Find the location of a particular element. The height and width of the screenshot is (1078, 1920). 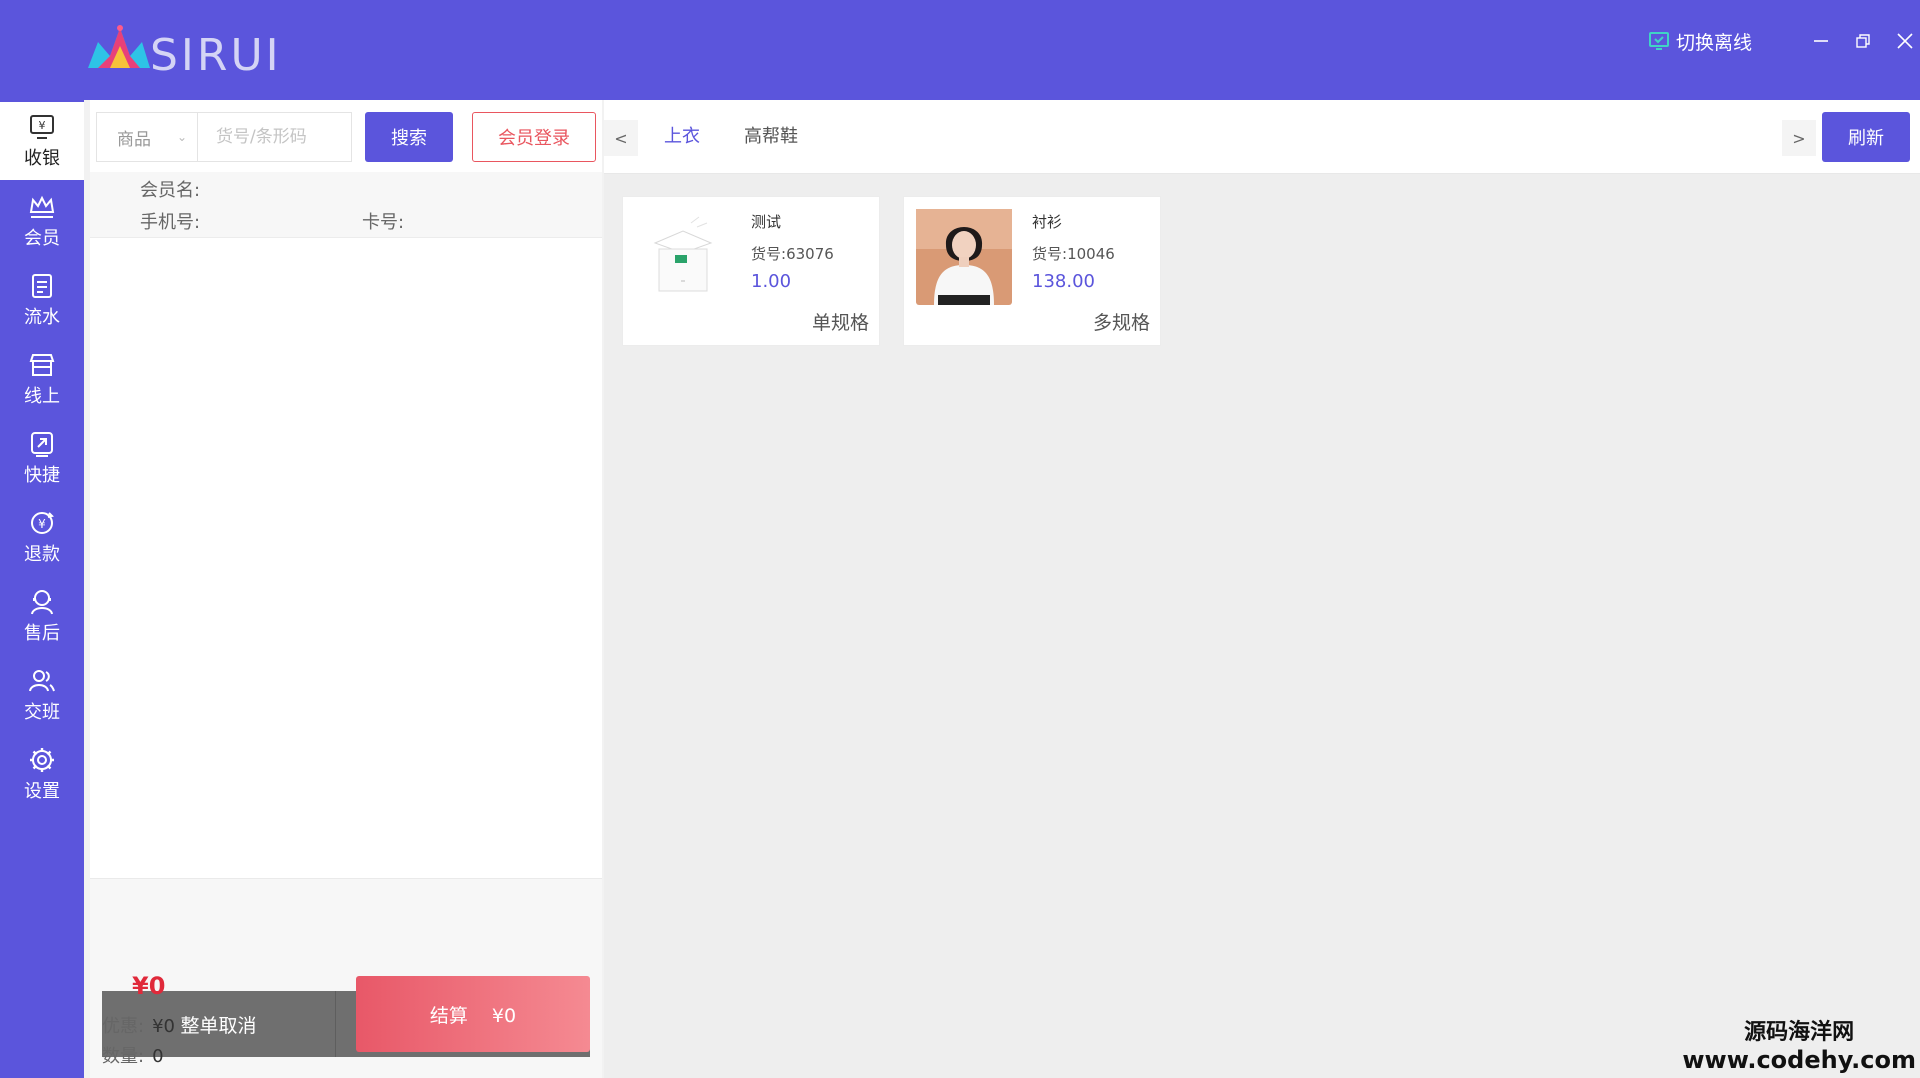

ledger-icon is located at coordinates (42, 286).